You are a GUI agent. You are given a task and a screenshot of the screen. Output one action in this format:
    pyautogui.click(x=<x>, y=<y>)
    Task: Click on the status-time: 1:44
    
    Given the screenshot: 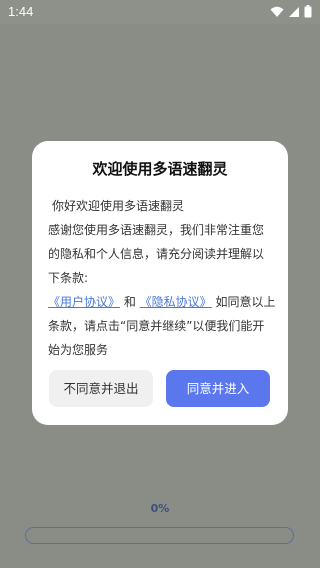 What is the action you would take?
    pyautogui.click(x=21, y=11)
    